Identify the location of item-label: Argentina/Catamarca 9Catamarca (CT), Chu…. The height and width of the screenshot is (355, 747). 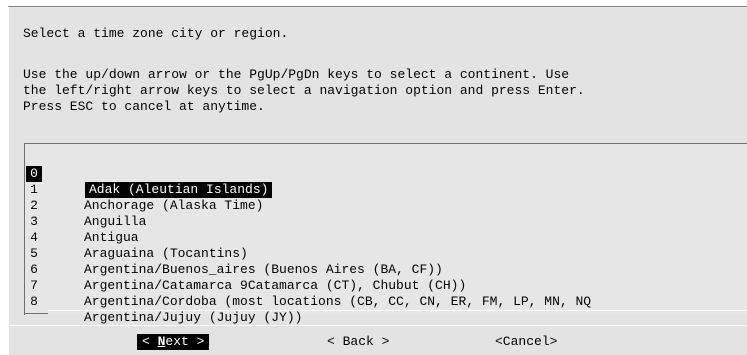
(275, 285).